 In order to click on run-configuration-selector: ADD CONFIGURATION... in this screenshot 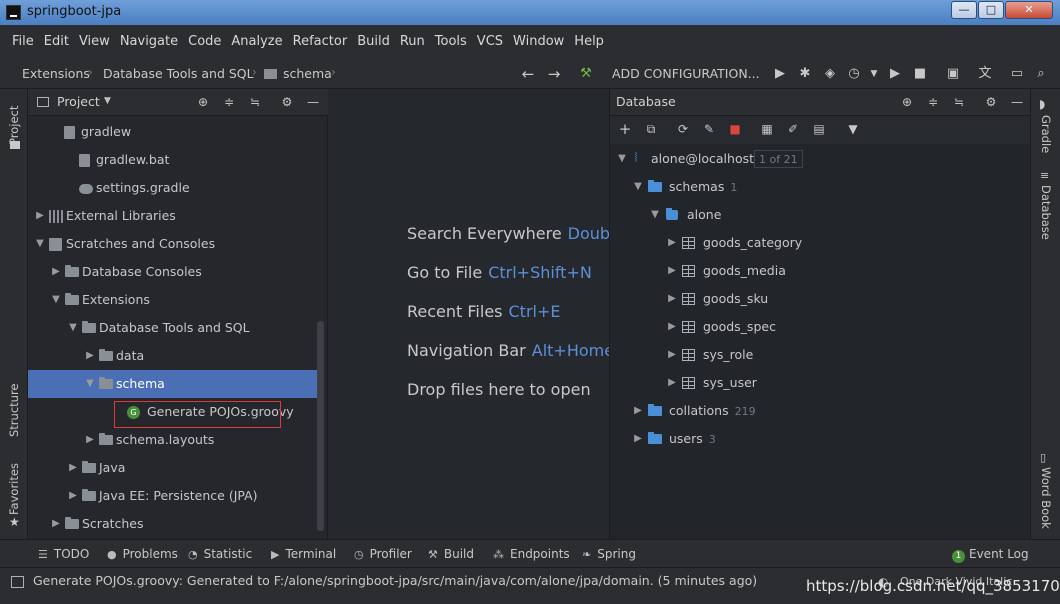, I will do `click(686, 73)`.